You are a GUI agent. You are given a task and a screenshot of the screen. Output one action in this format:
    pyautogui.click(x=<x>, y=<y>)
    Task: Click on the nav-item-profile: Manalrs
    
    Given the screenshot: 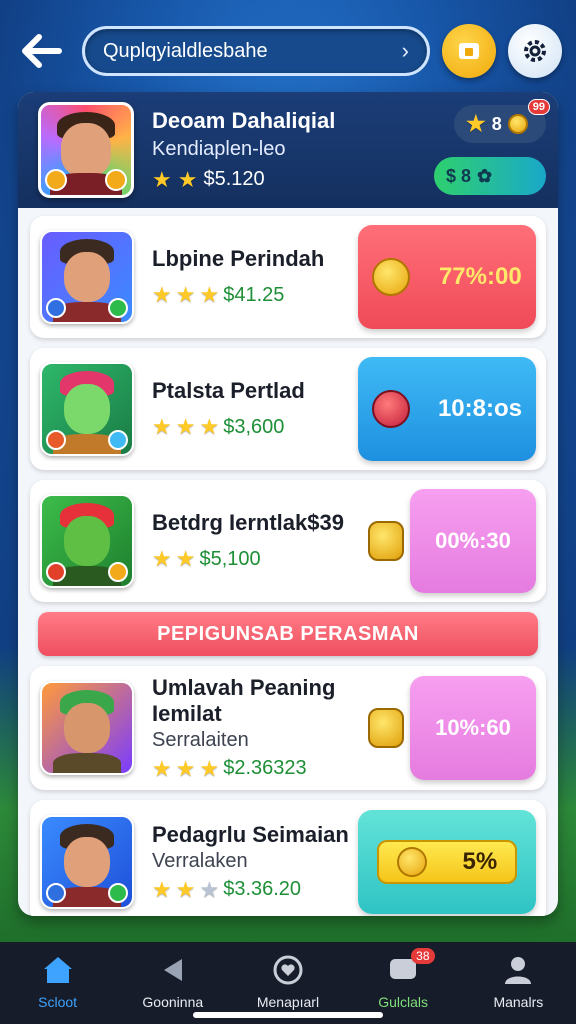 What is the action you would take?
    pyautogui.click(x=518, y=981)
    